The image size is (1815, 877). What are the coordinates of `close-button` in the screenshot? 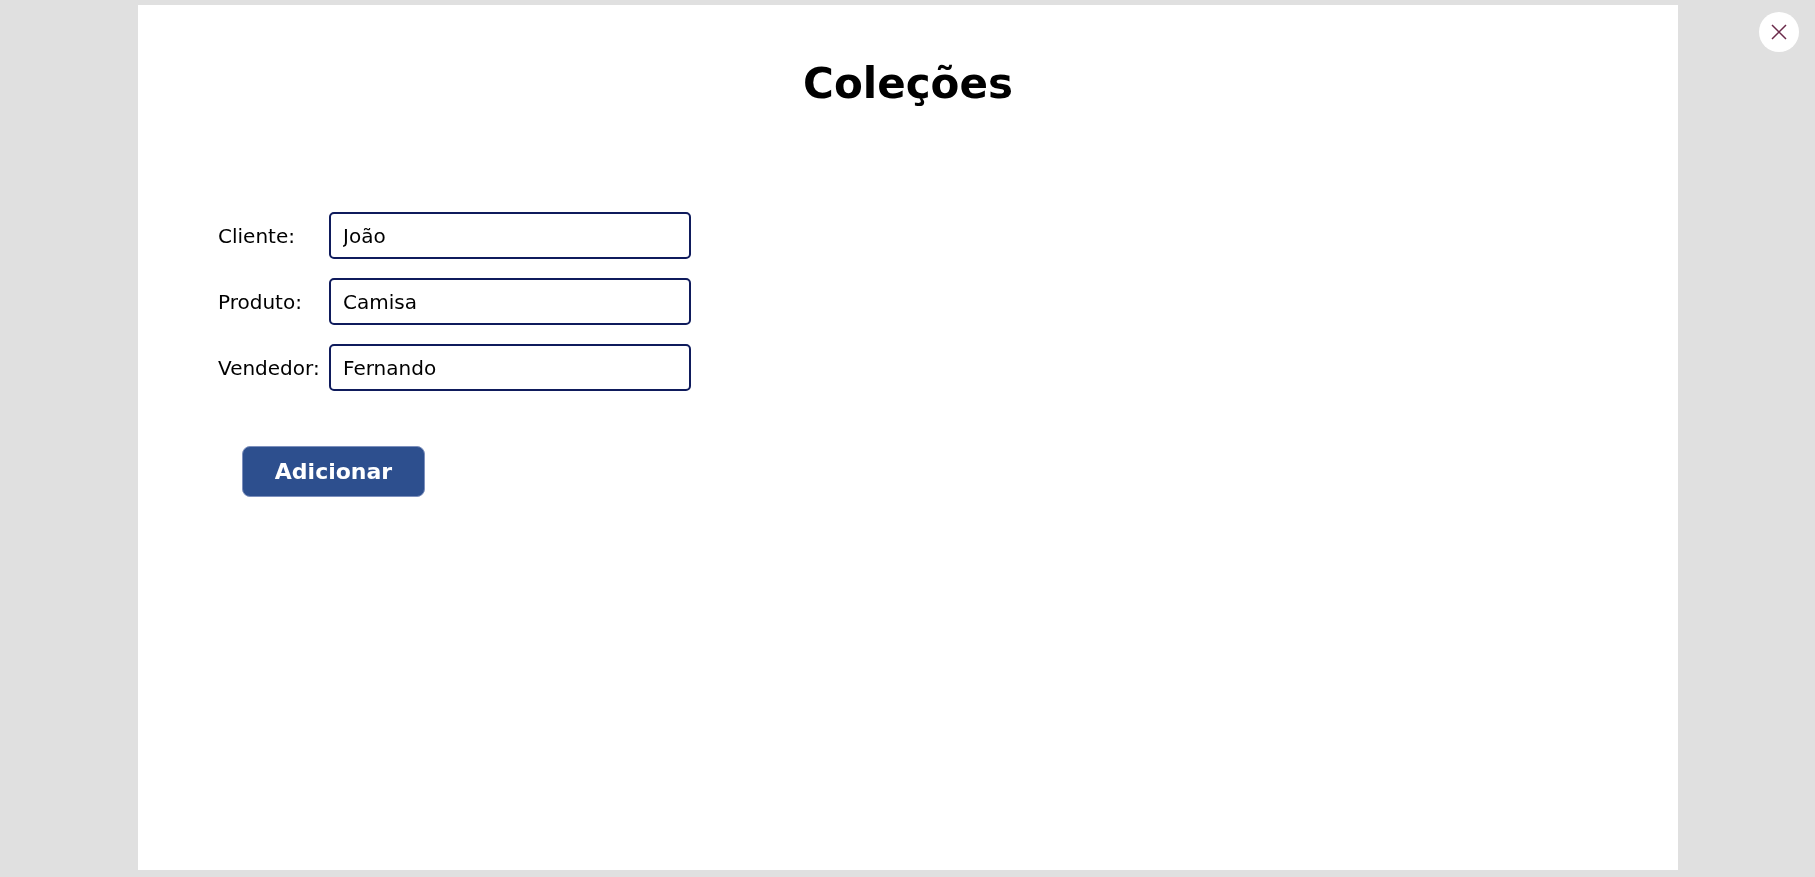 It's located at (1779, 32).